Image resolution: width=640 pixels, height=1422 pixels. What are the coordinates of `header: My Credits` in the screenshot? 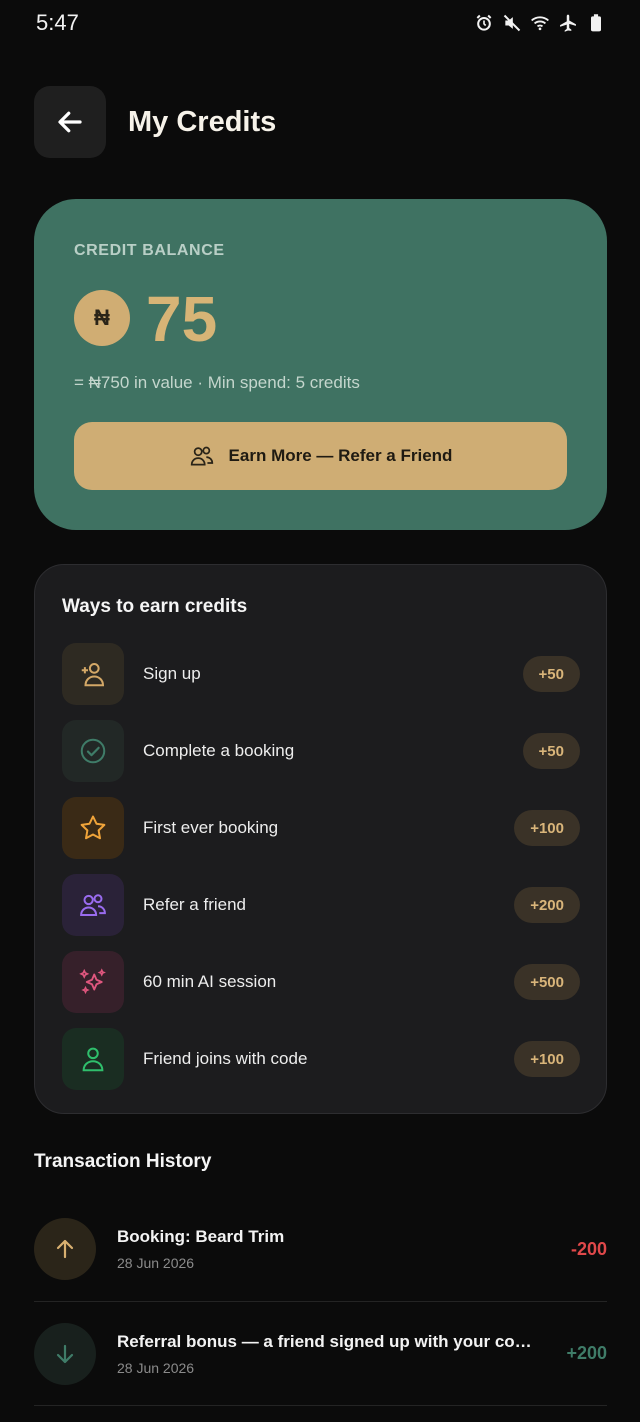 It's located at (155, 122).